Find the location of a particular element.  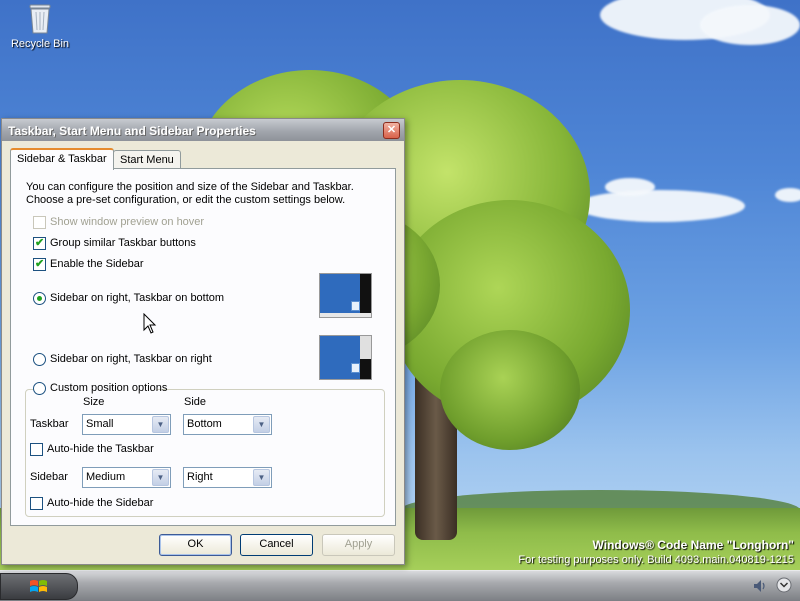

close-icon: ✕ is located at coordinates (391, 130).